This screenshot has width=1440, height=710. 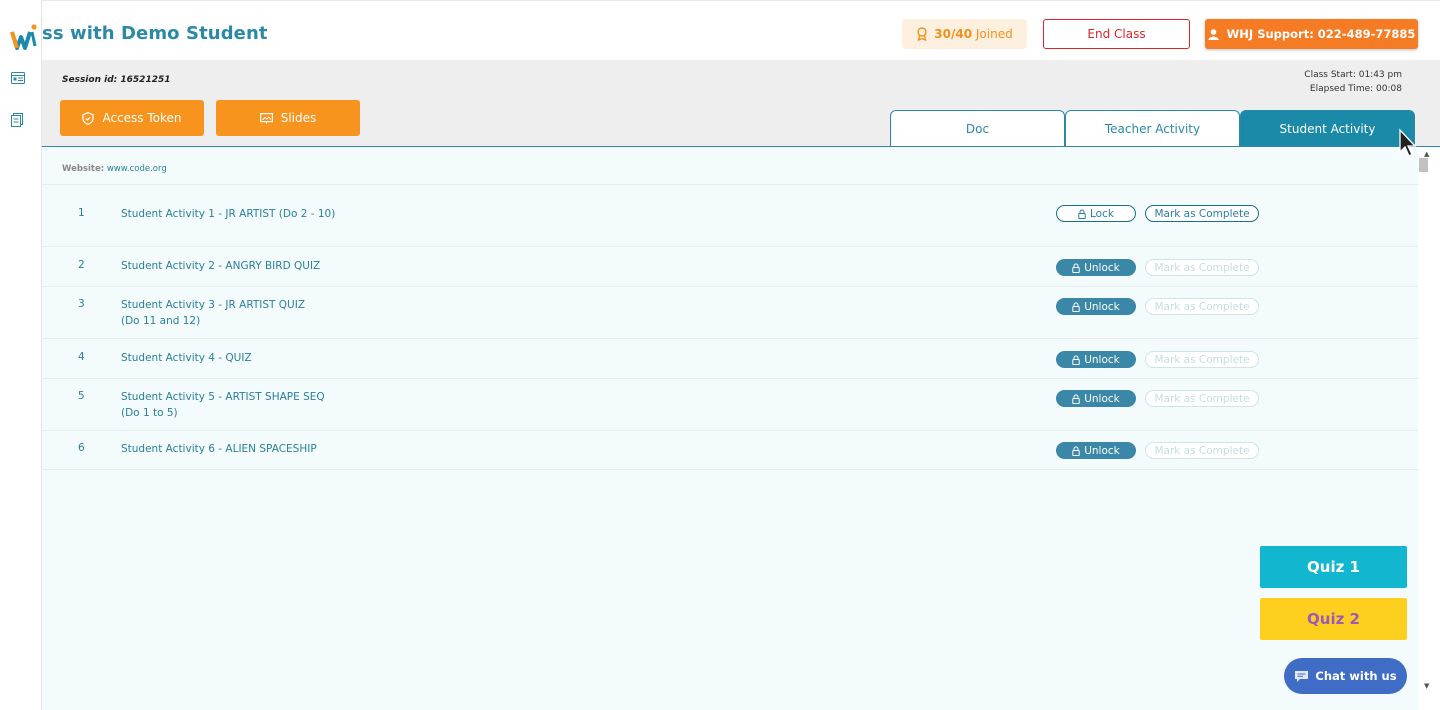 What do you see at coordinates (1102, 213) in the screenshot?
I see `lock-label: Lock` at bounding box center [1102, 213].